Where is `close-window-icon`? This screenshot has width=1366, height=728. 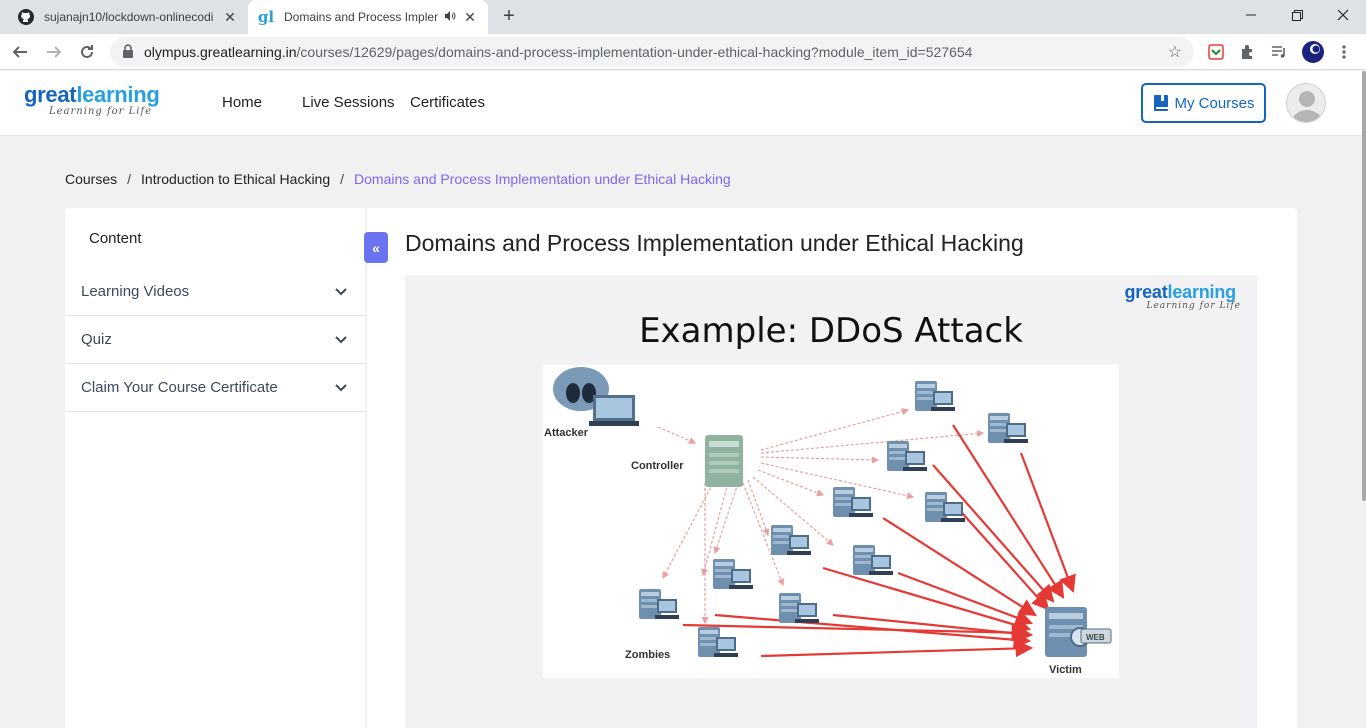 close-window-icon is located at coordinates (1343, 15).